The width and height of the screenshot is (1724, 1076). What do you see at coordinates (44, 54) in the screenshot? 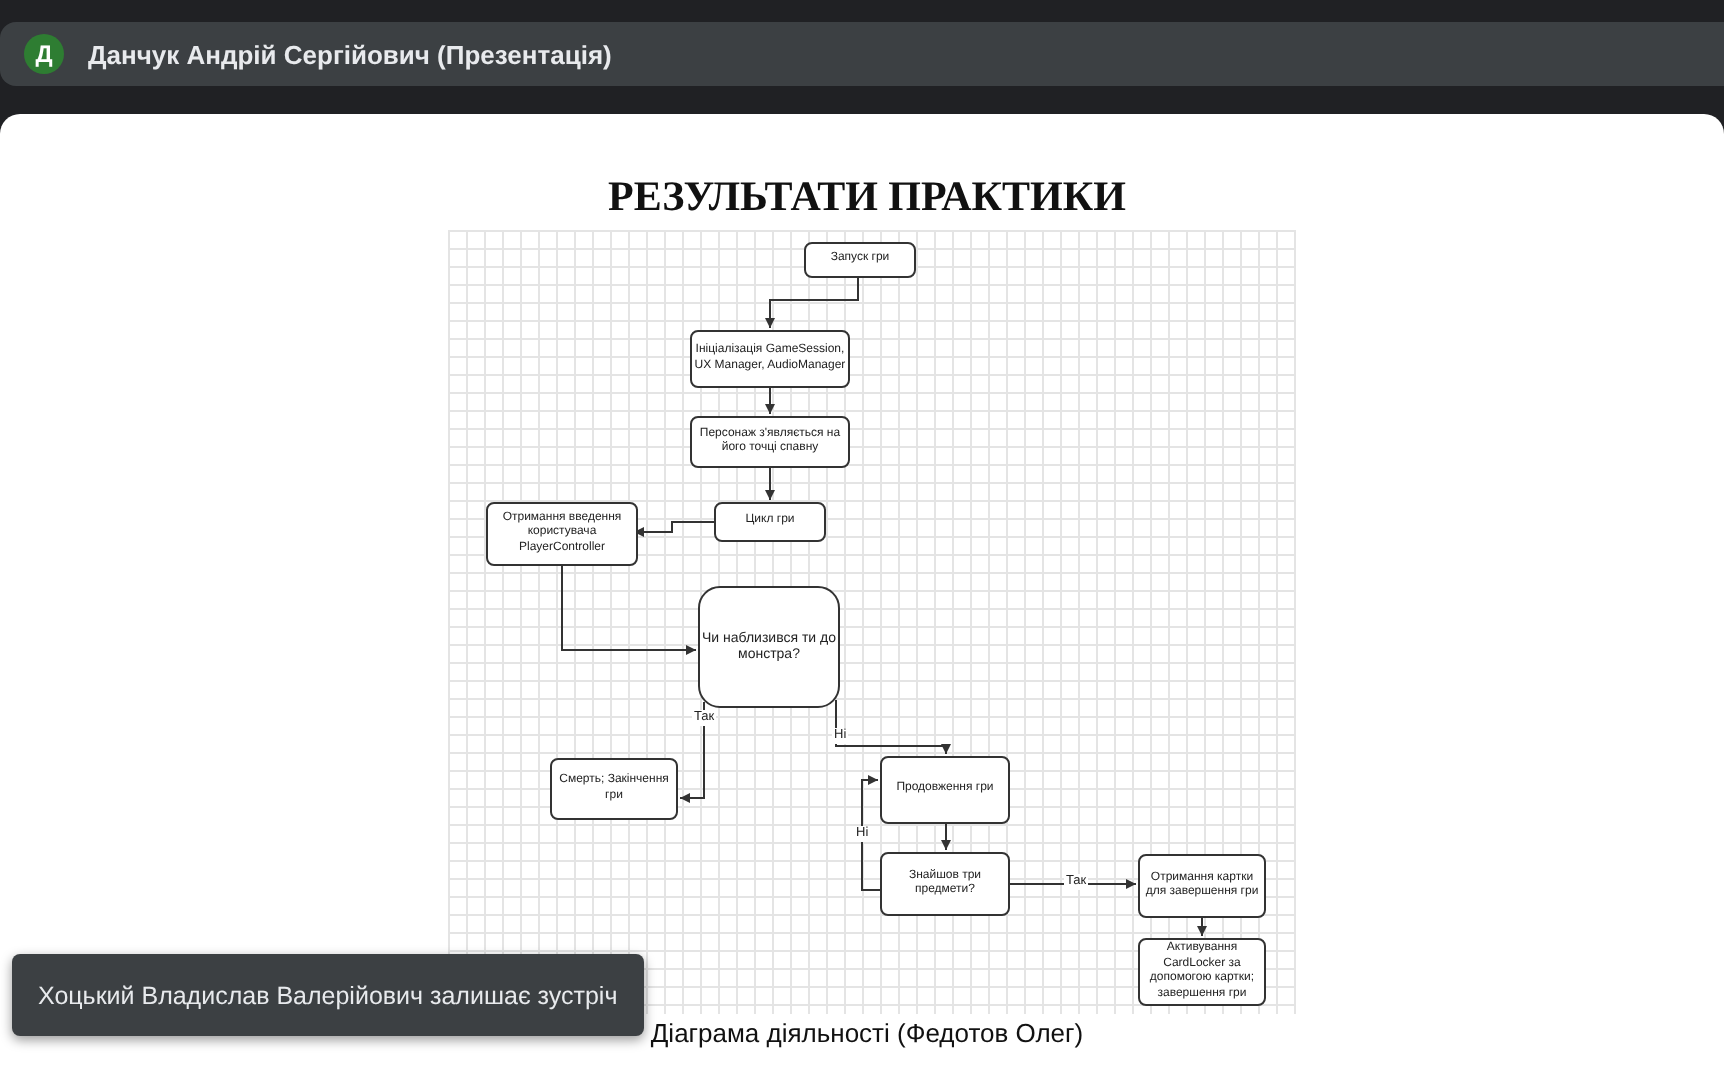
I see `avatar: Д` at bounding box center [44, 54].